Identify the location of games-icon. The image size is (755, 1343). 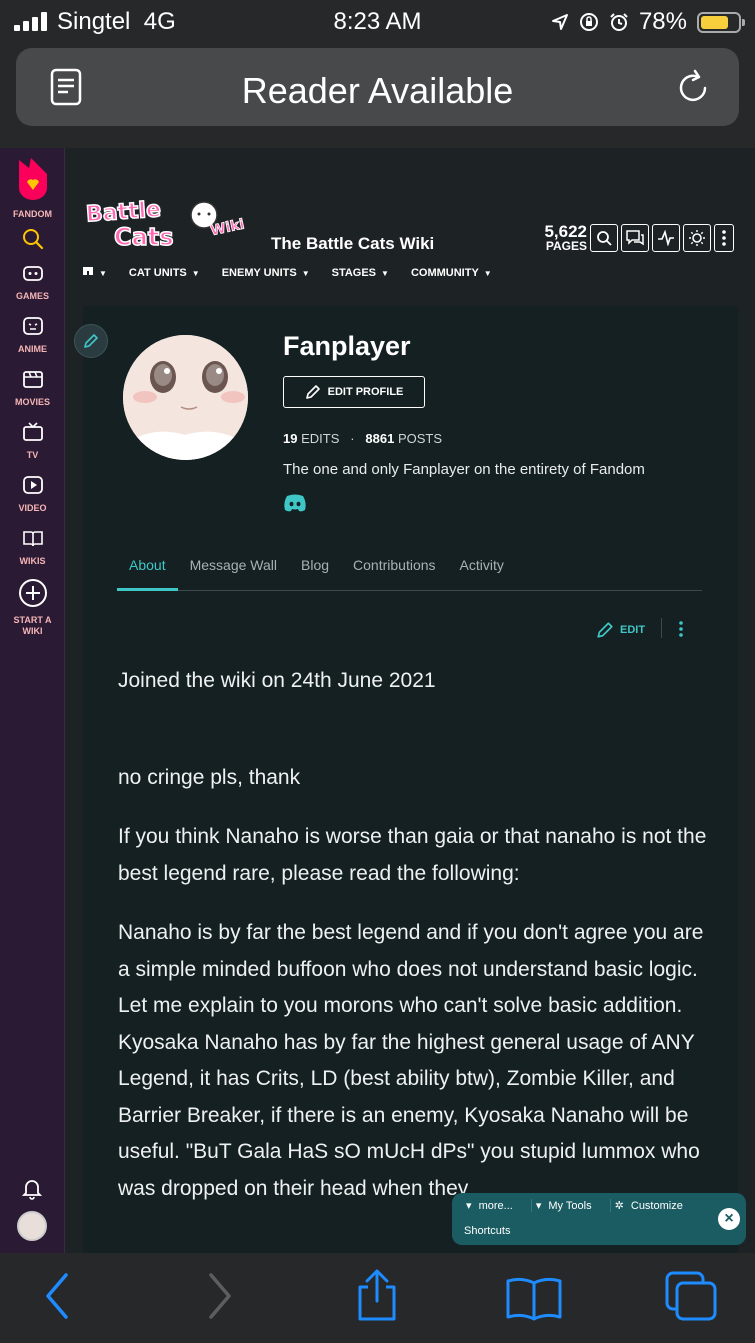
(32, 273).